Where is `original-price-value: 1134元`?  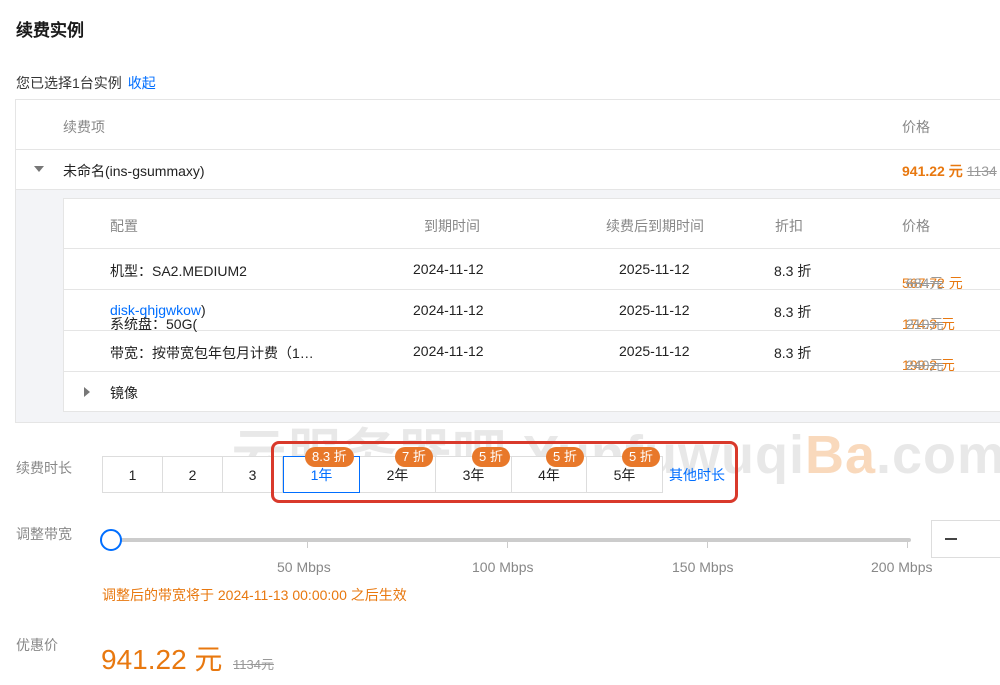
original-price-value: 1134元 is located at coordinates (253, 664).